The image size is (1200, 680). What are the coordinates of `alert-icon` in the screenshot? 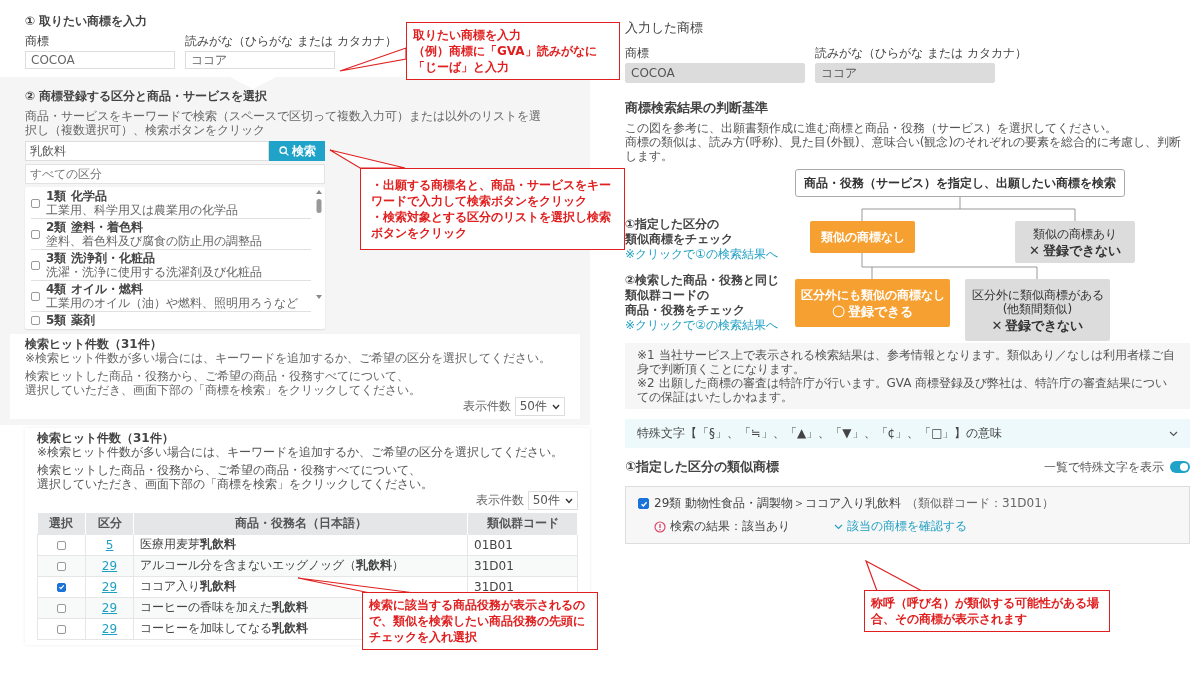 It's located at (660, 526).